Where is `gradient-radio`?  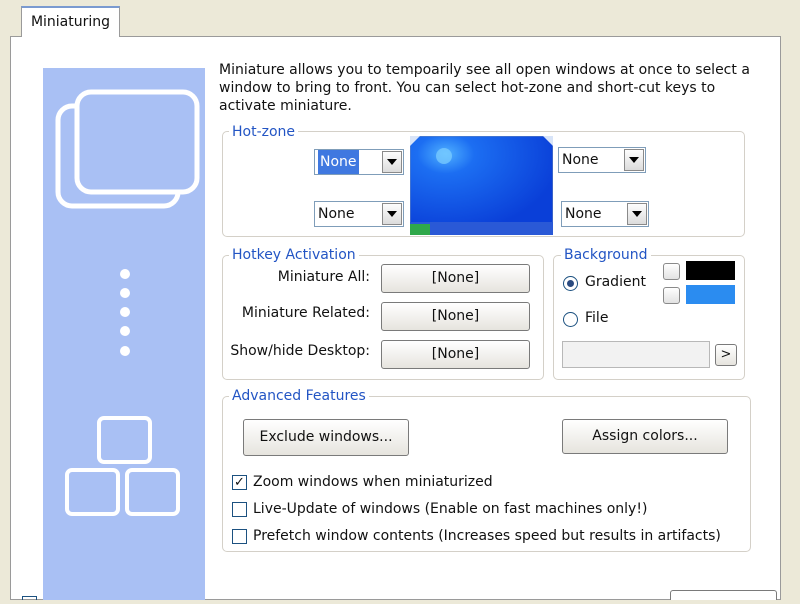 gradient-radio is located at coordinates (570, 283).